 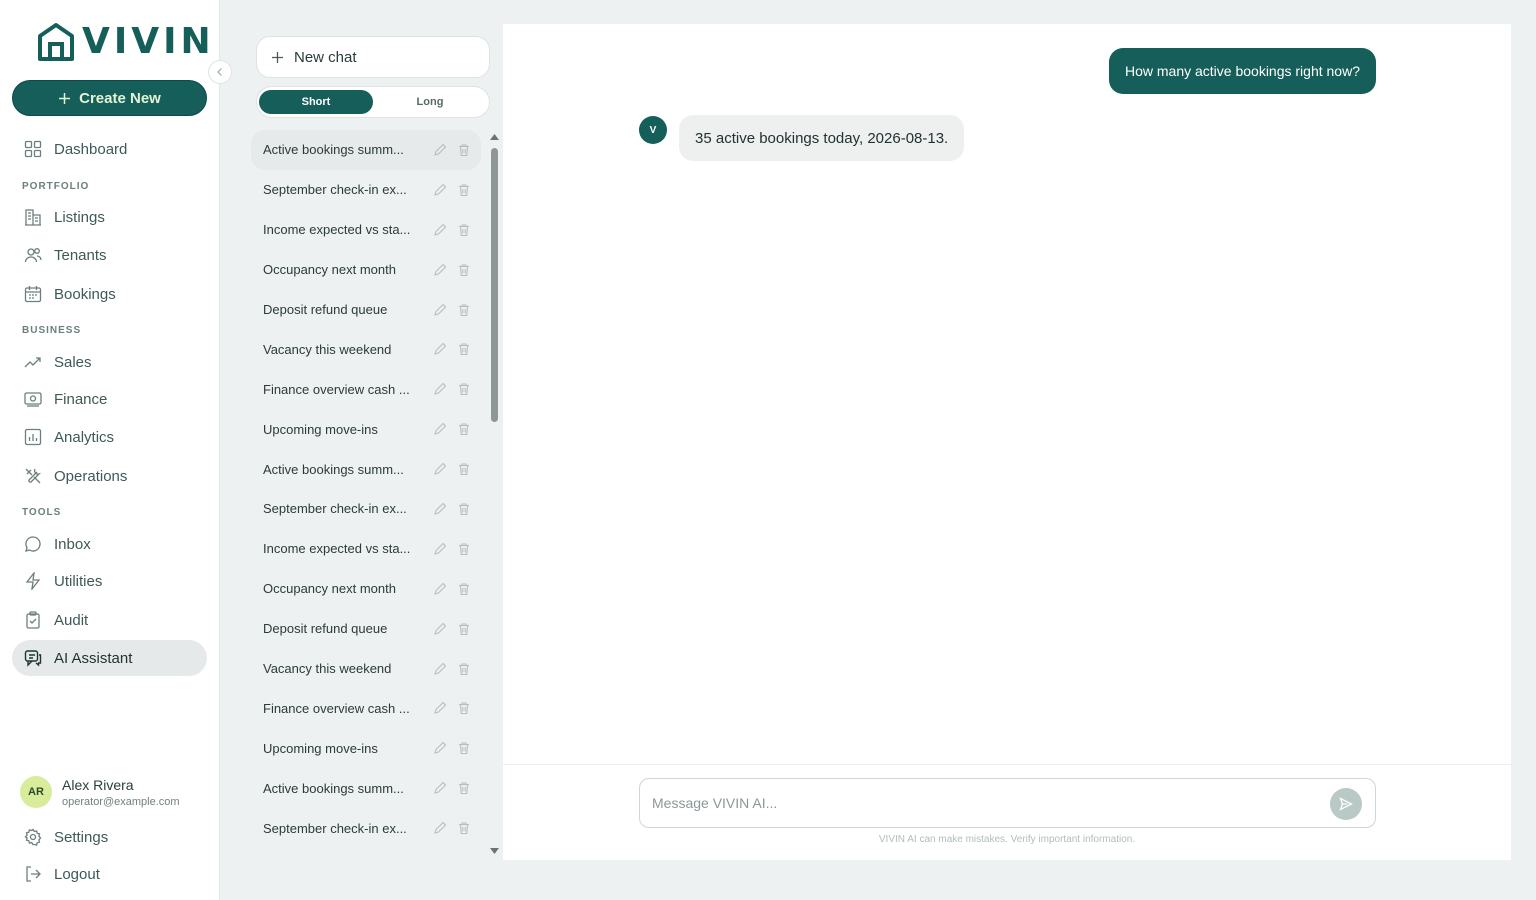 I want to click on sidebar-item-audit: Audit, so click(x=109, y=620).